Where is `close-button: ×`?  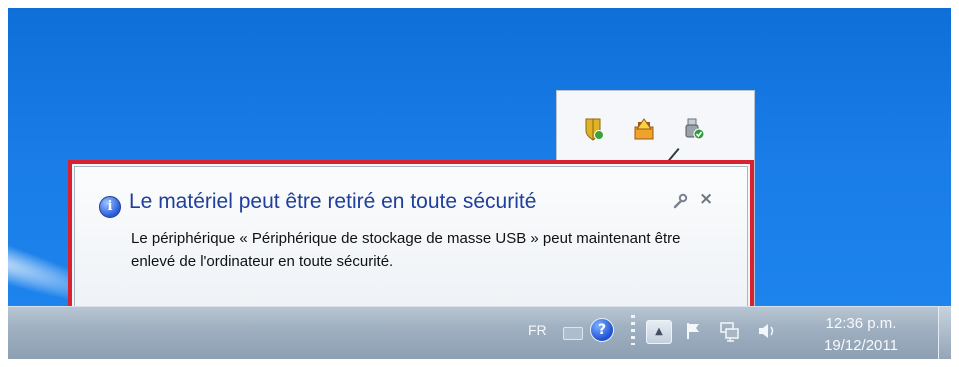 close-button: × is located at coordinates (706, 199).